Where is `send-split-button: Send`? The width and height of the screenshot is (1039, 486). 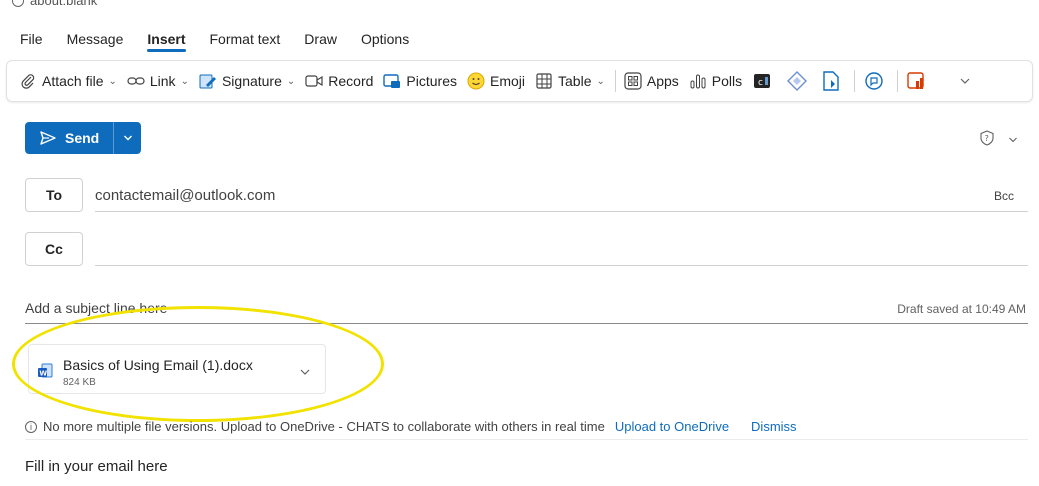 send-split-button: Send is located at coordinates (83, 138).